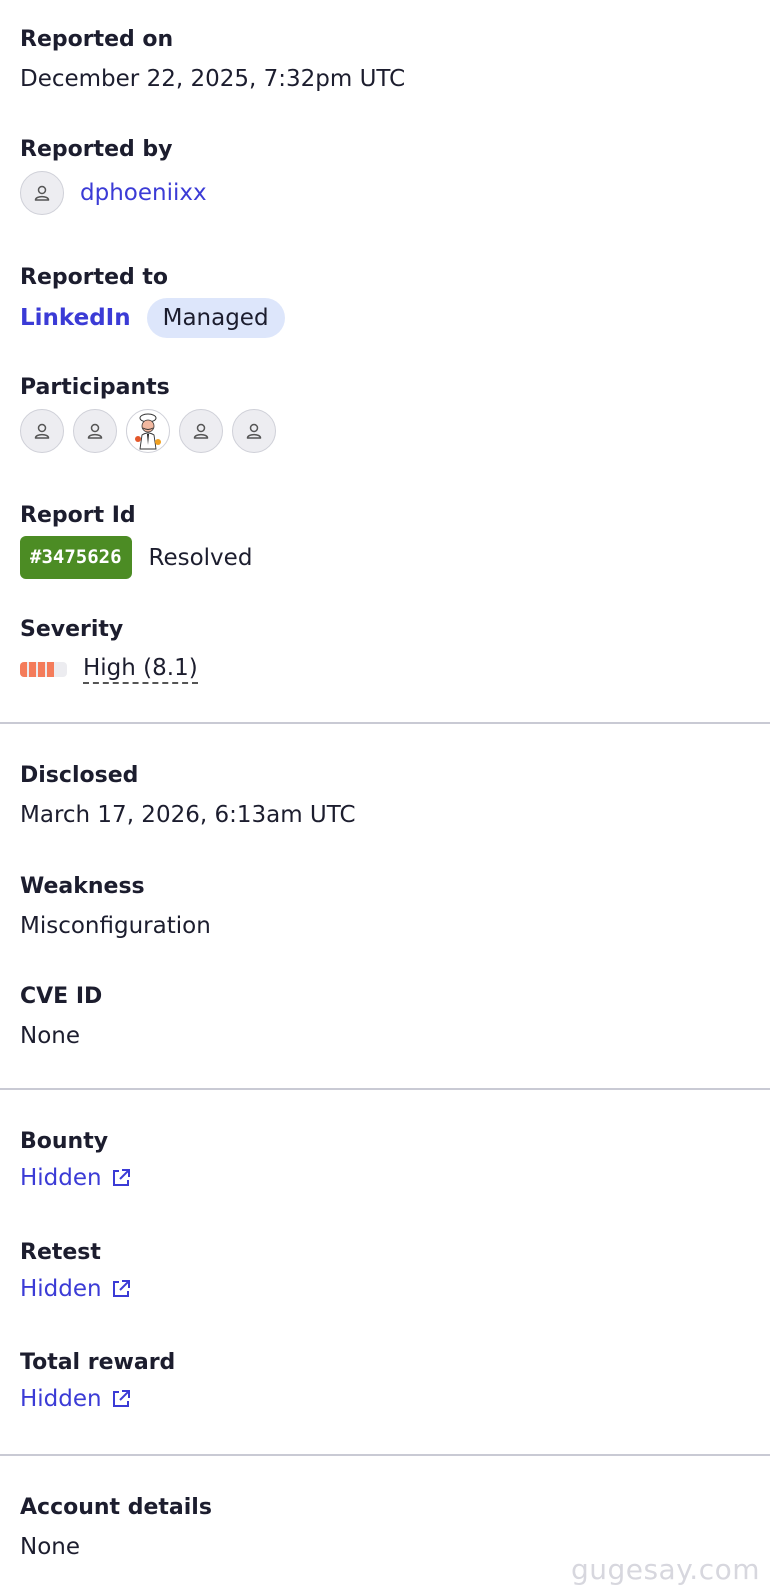  Describe the element at coordinates (143, 193) in the screenshot. I see `reporter-username-link: dphoeniixx` at that location.